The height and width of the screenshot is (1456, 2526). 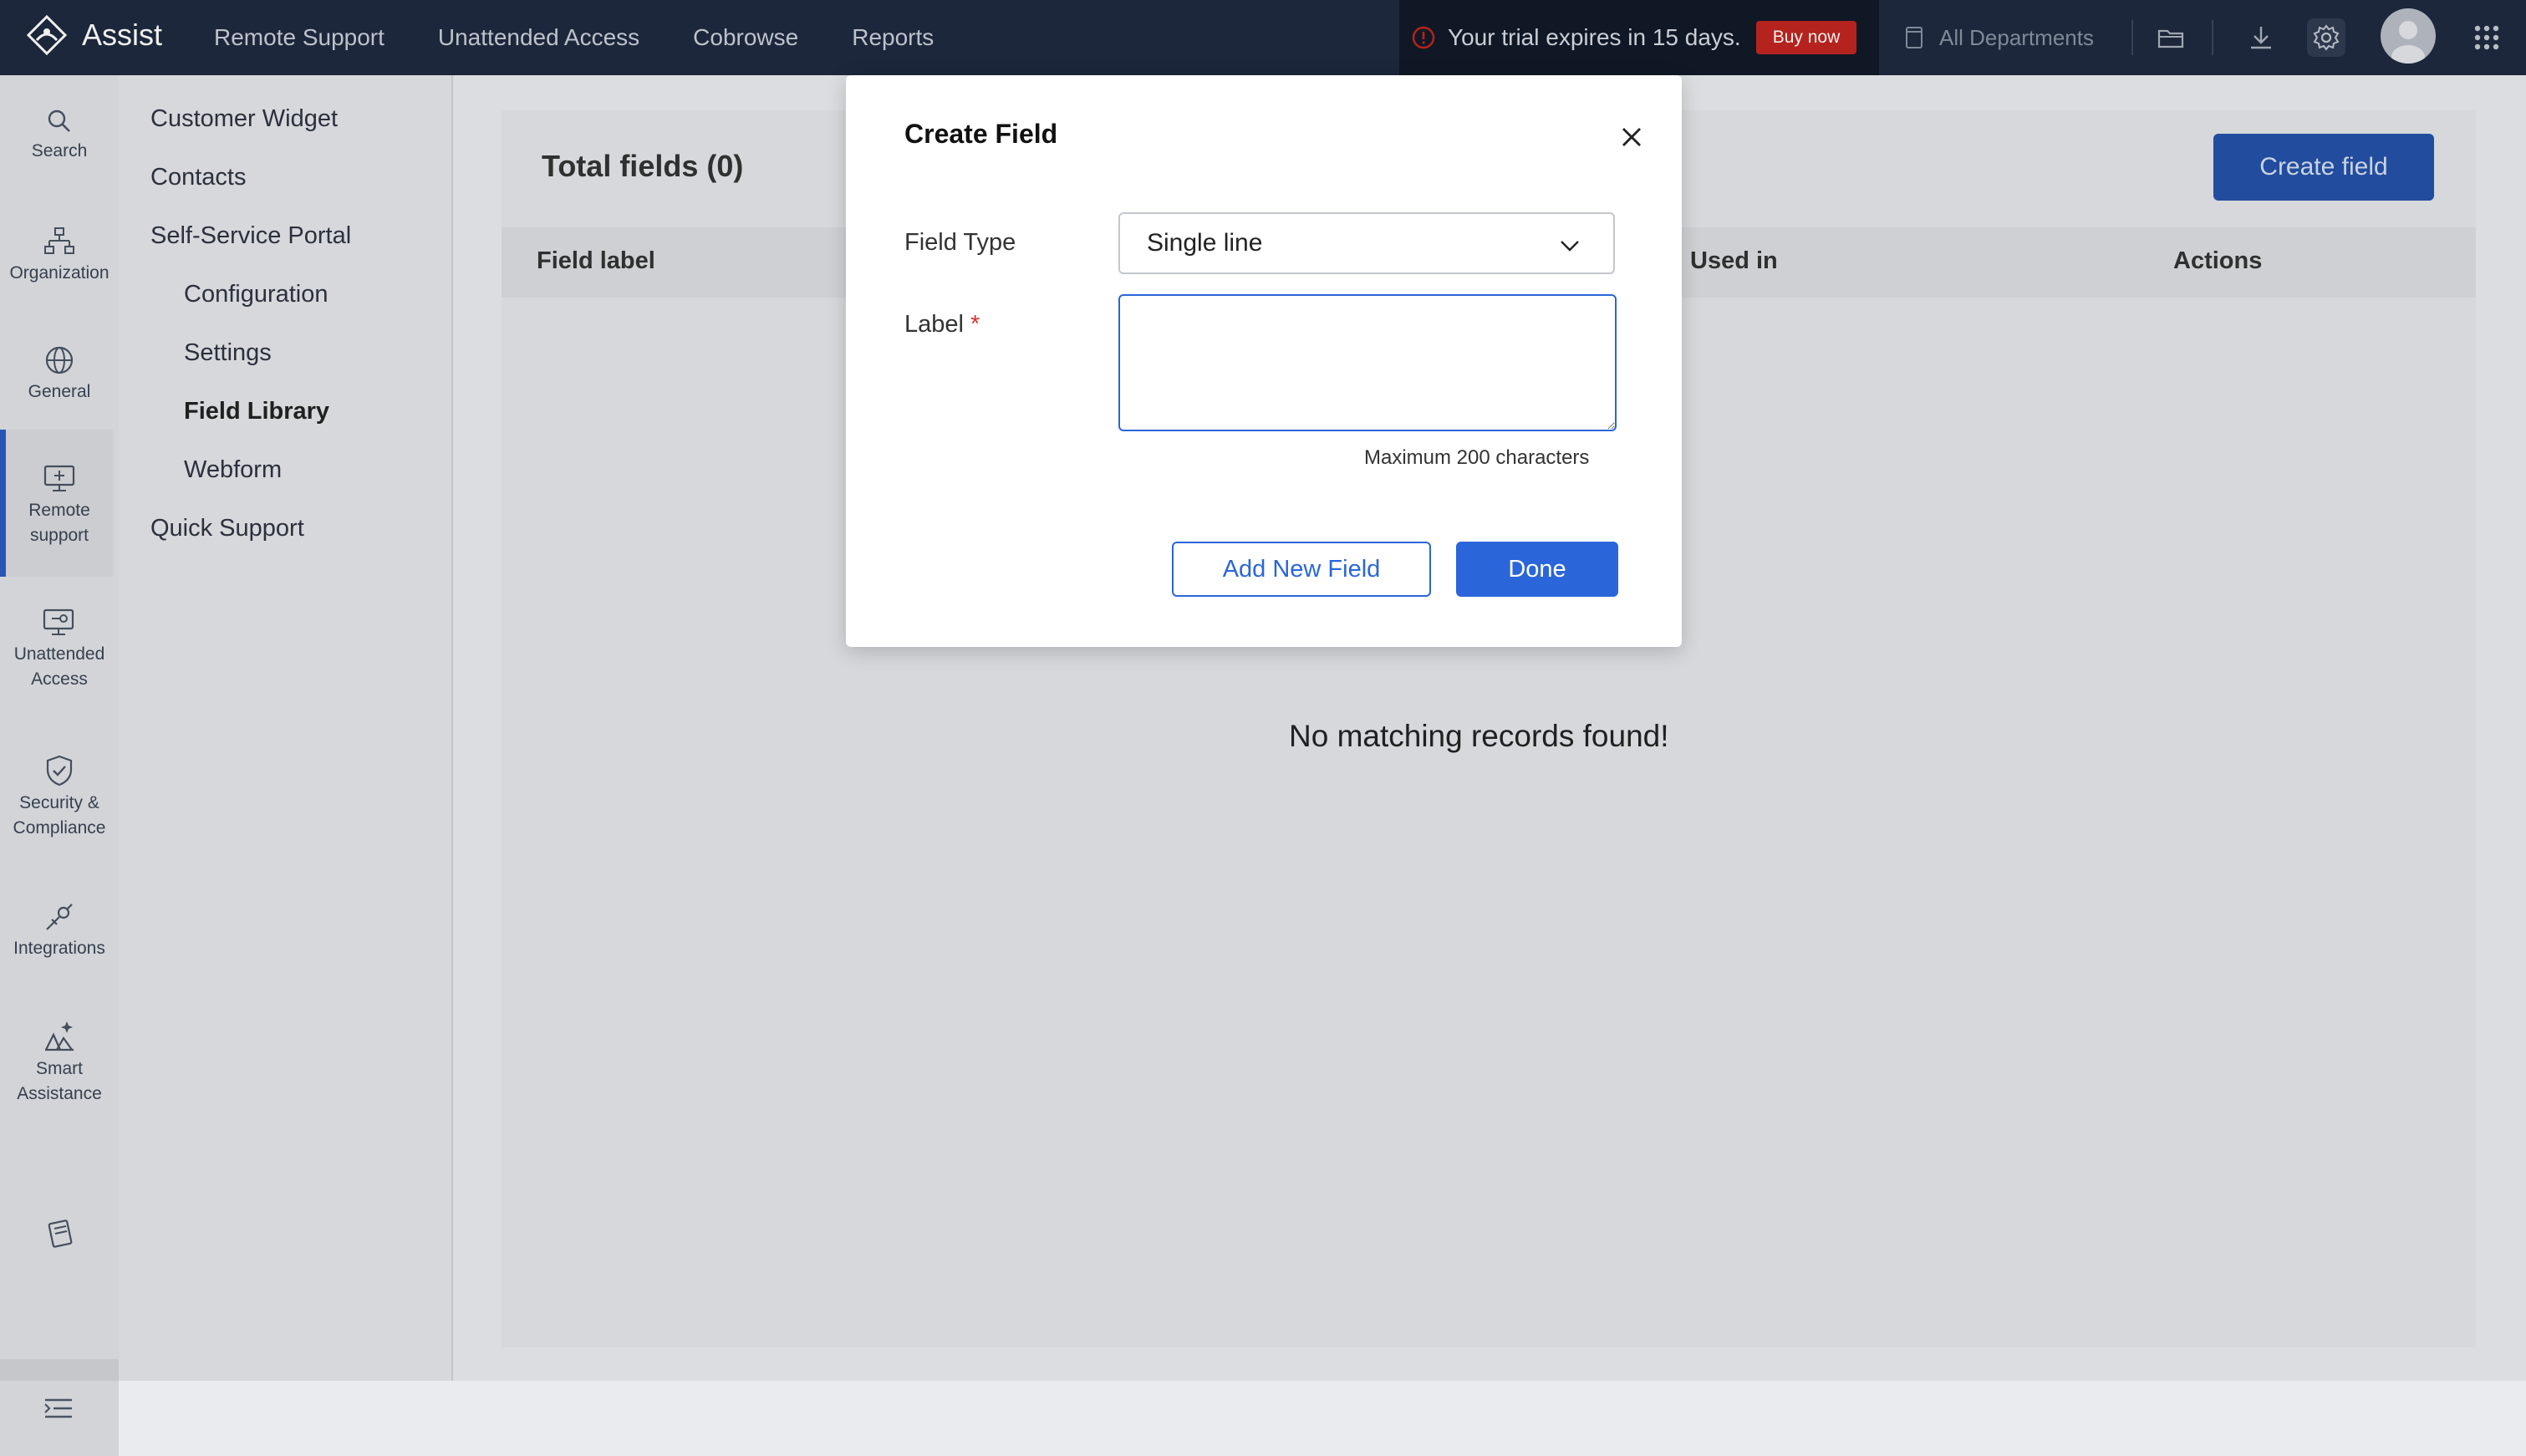 What do you see at coordinates (1367, 362) in the screenshot?
I see `label-input` at bounding box center [1367, 362].